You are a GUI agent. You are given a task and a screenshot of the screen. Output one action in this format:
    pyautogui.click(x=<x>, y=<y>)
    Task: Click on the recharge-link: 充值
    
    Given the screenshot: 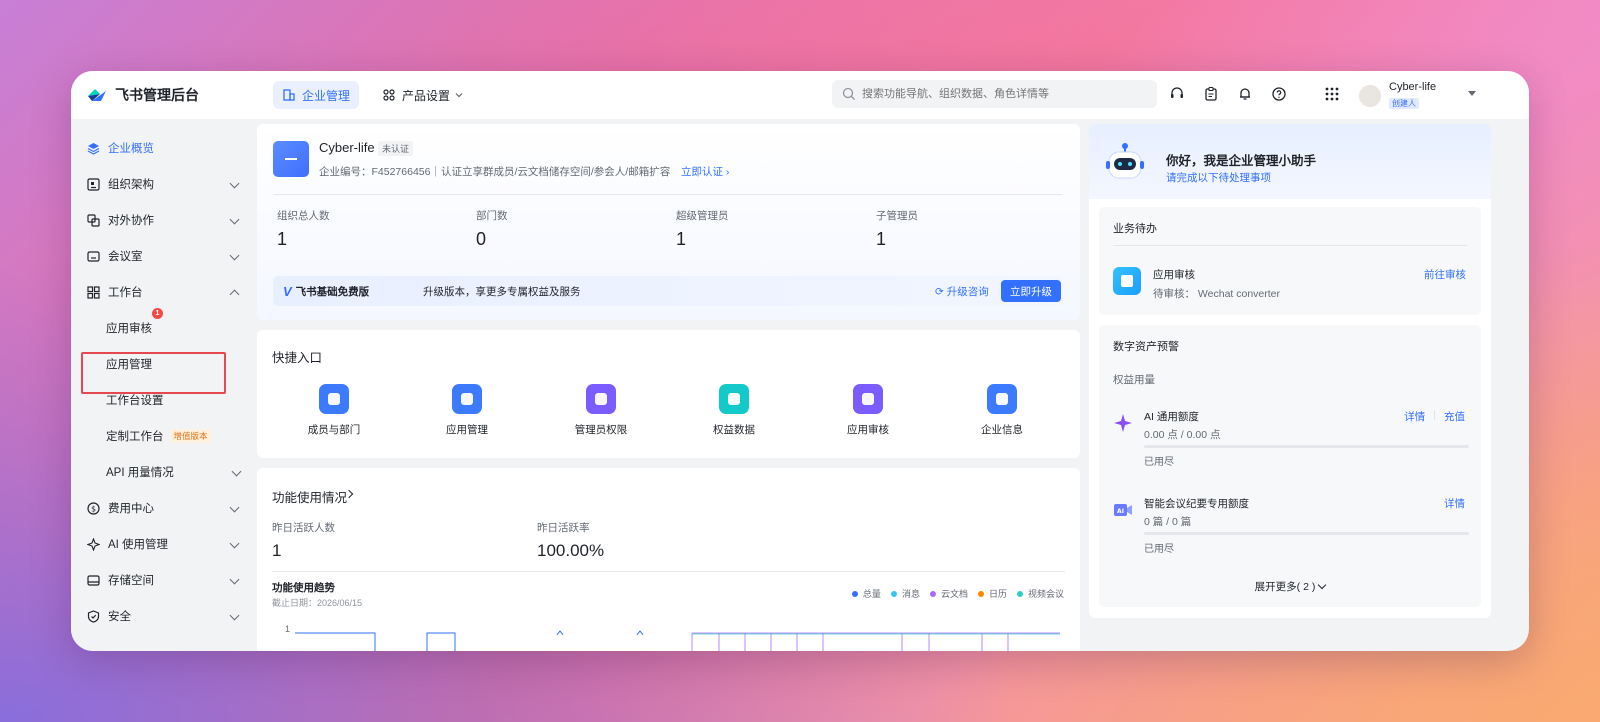 What is the action you would take?
    pyautogui.click(x=1454, y=416)
    